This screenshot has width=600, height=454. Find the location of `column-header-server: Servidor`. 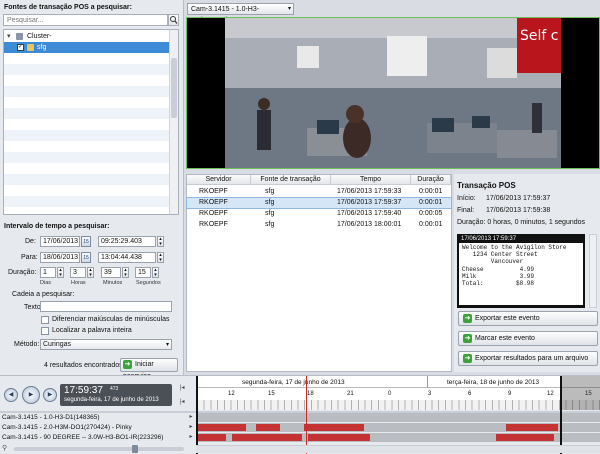

column-header-server: Servidor is located at coordinates (219, 180).